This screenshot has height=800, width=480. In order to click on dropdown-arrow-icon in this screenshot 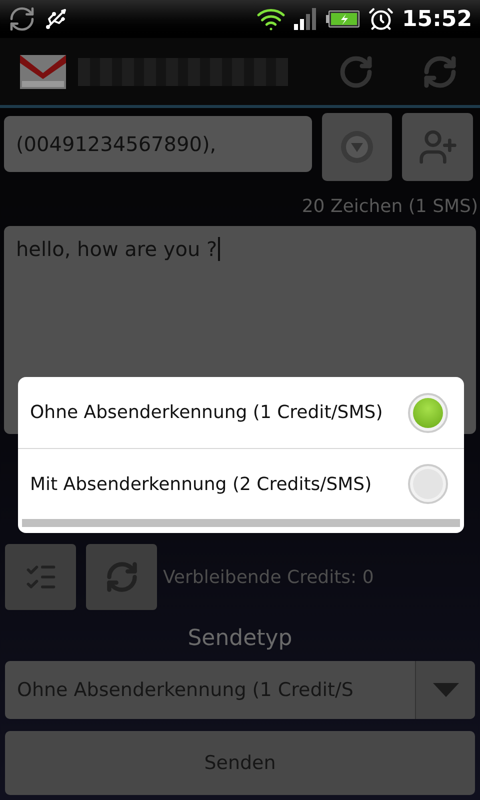, I will do `click(445, 690)`.